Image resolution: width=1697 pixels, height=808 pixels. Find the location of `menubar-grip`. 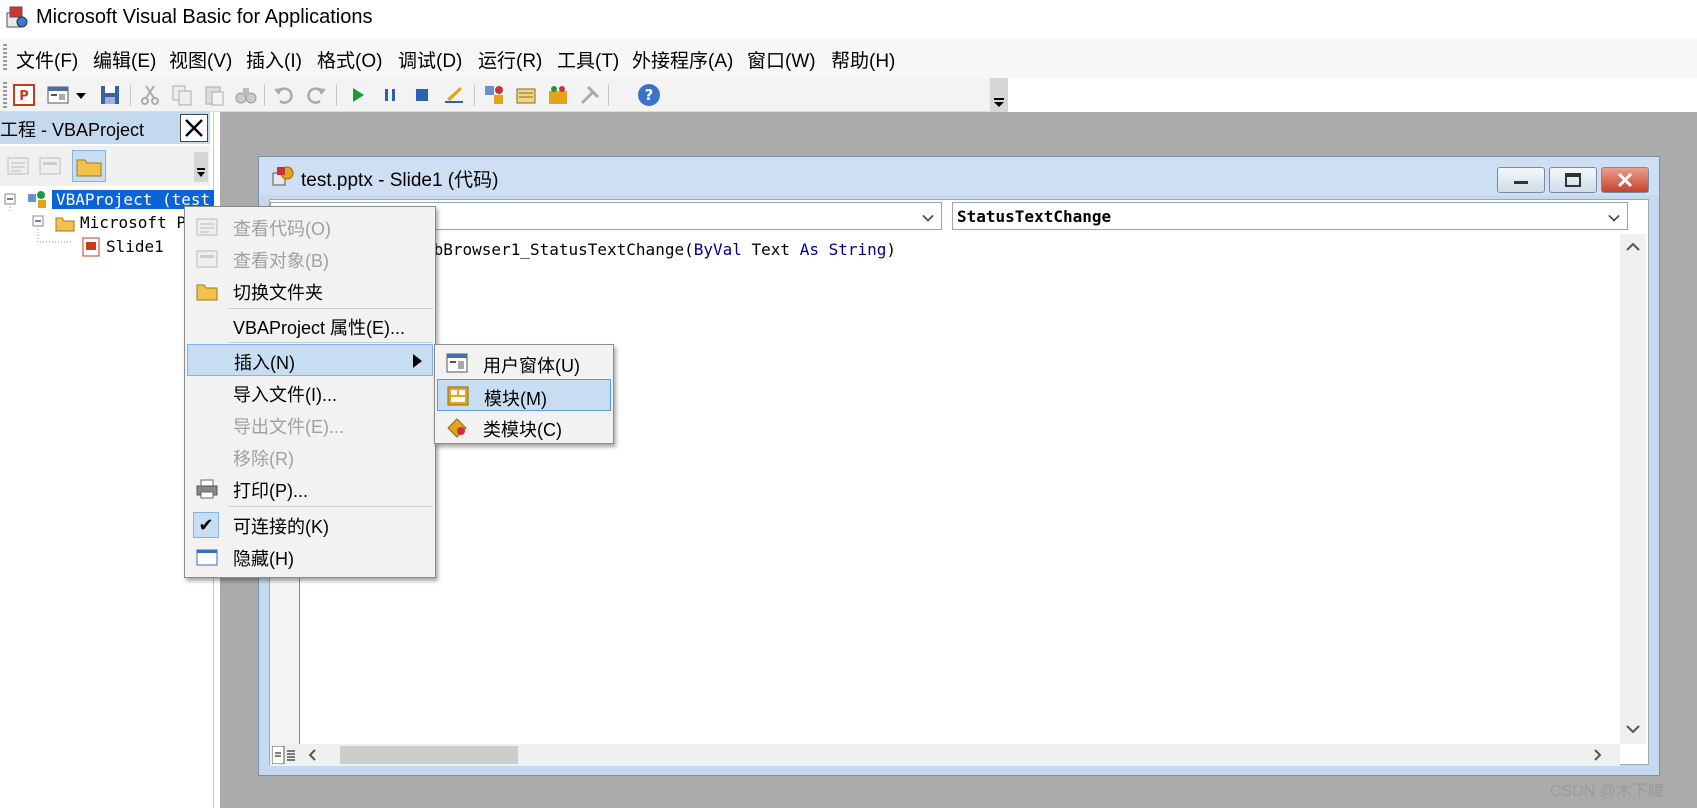

menubar-grip is located at coordinates (5, 58).